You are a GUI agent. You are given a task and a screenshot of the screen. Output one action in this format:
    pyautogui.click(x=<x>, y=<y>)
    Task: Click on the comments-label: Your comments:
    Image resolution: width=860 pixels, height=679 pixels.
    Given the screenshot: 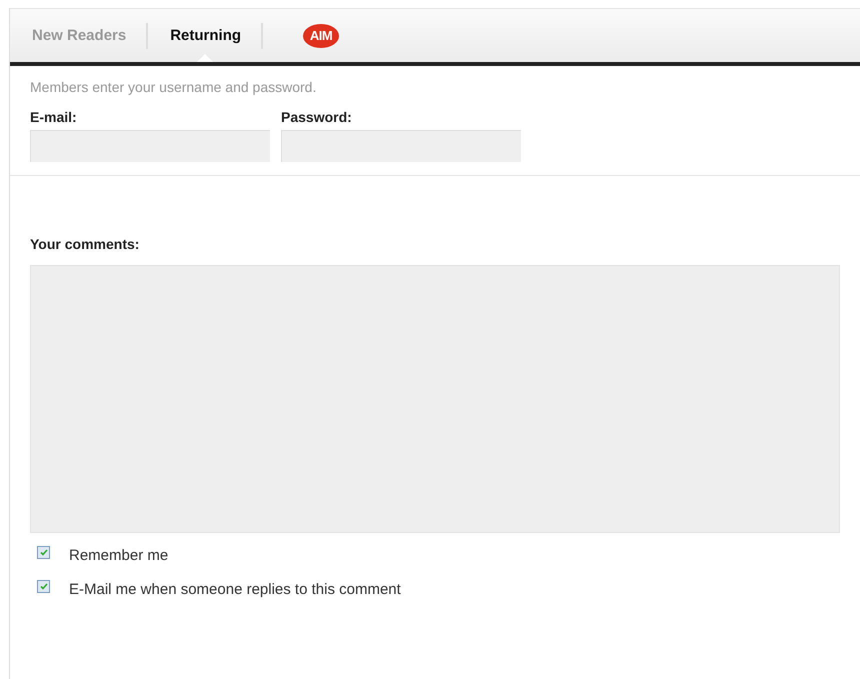 What is the action you would take?
    pyautogui.click(x=85, y=244)
    